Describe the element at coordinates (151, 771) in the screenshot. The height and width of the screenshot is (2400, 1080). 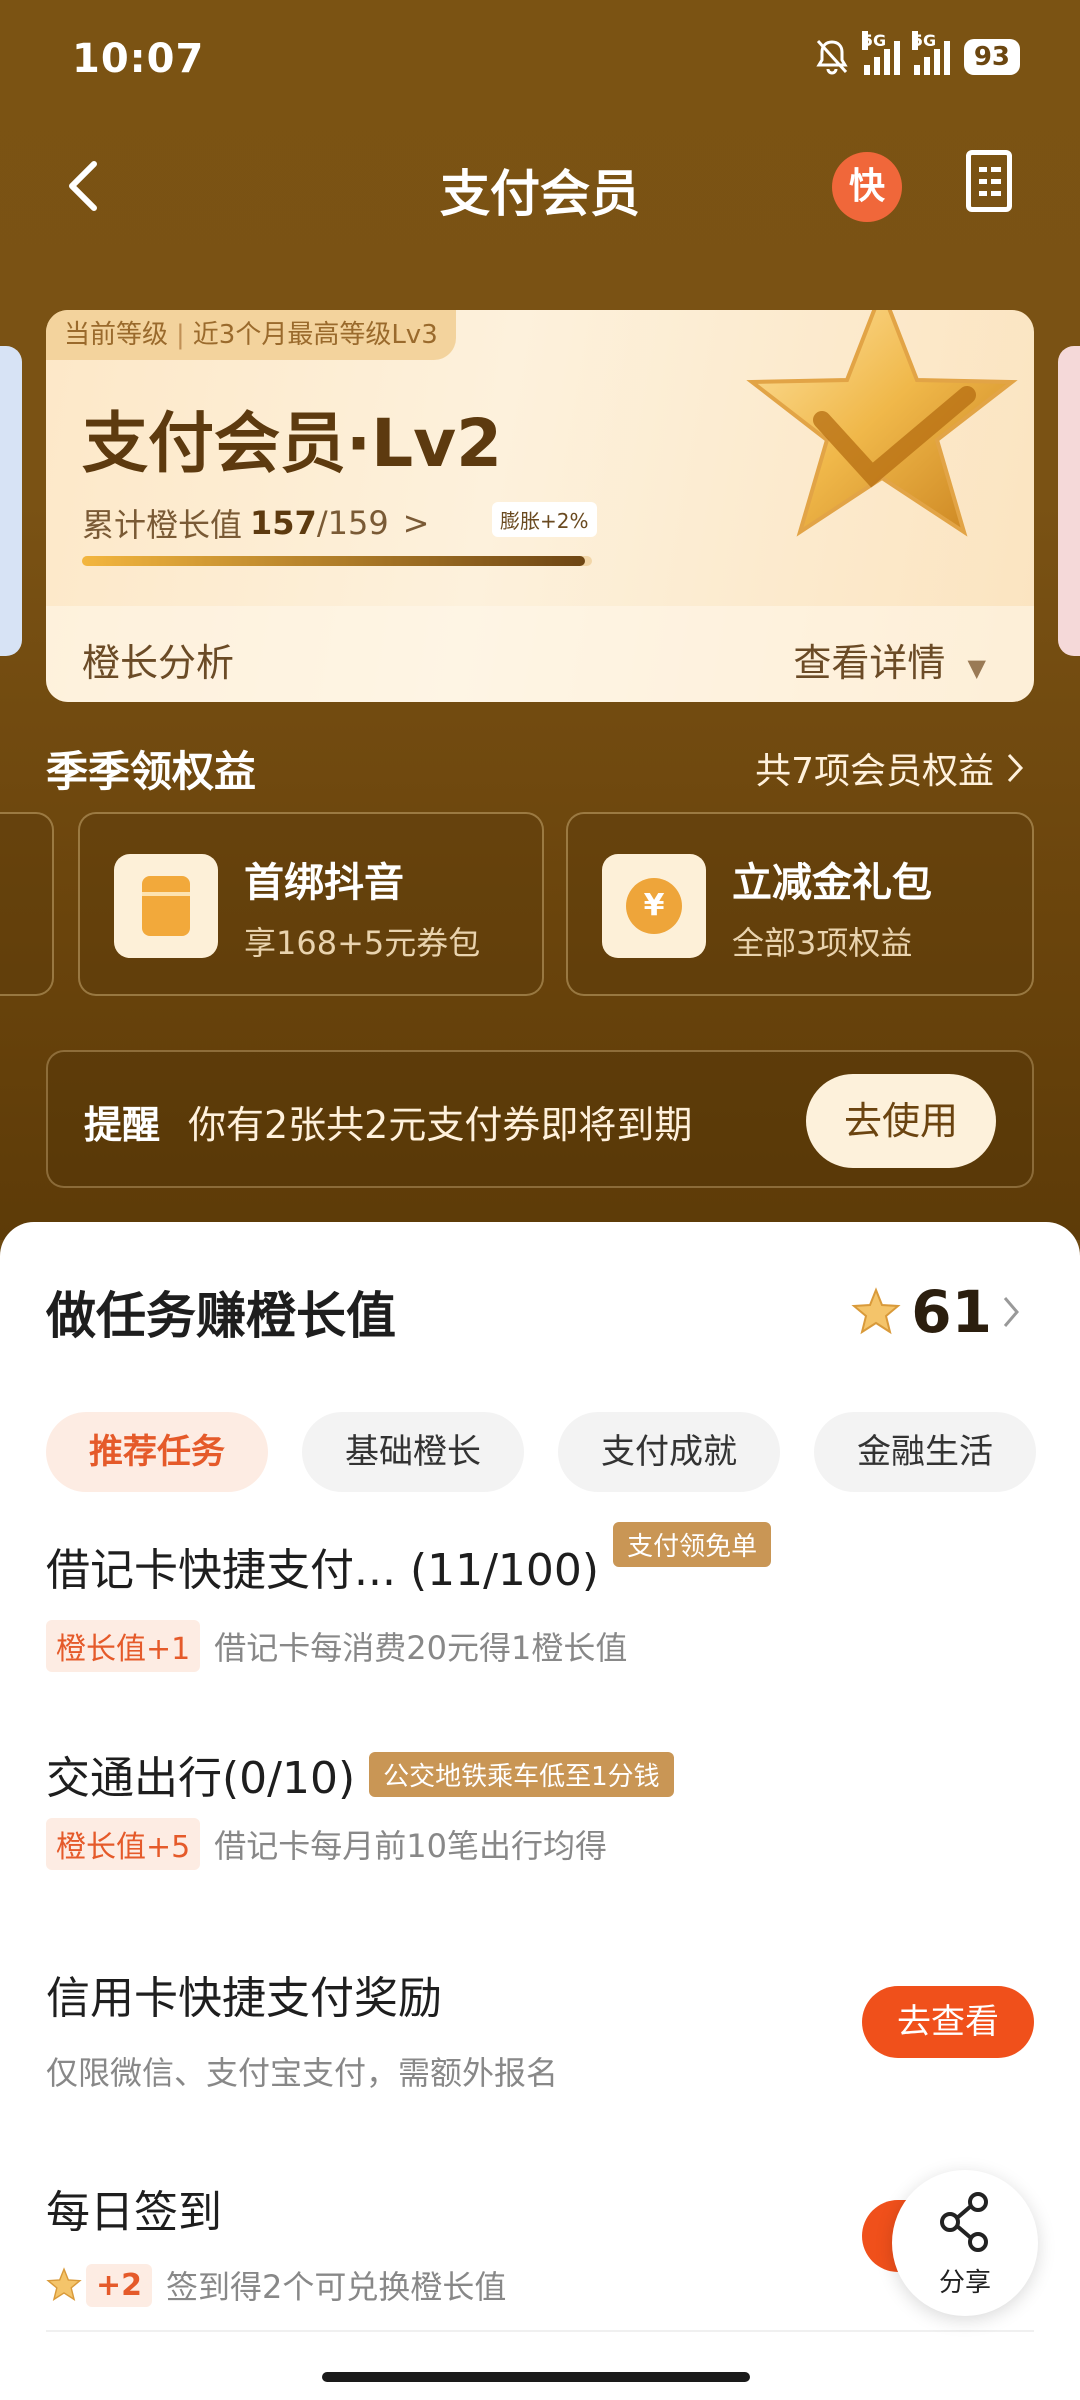
I see `benefits-title: 季季领权益` at that location.